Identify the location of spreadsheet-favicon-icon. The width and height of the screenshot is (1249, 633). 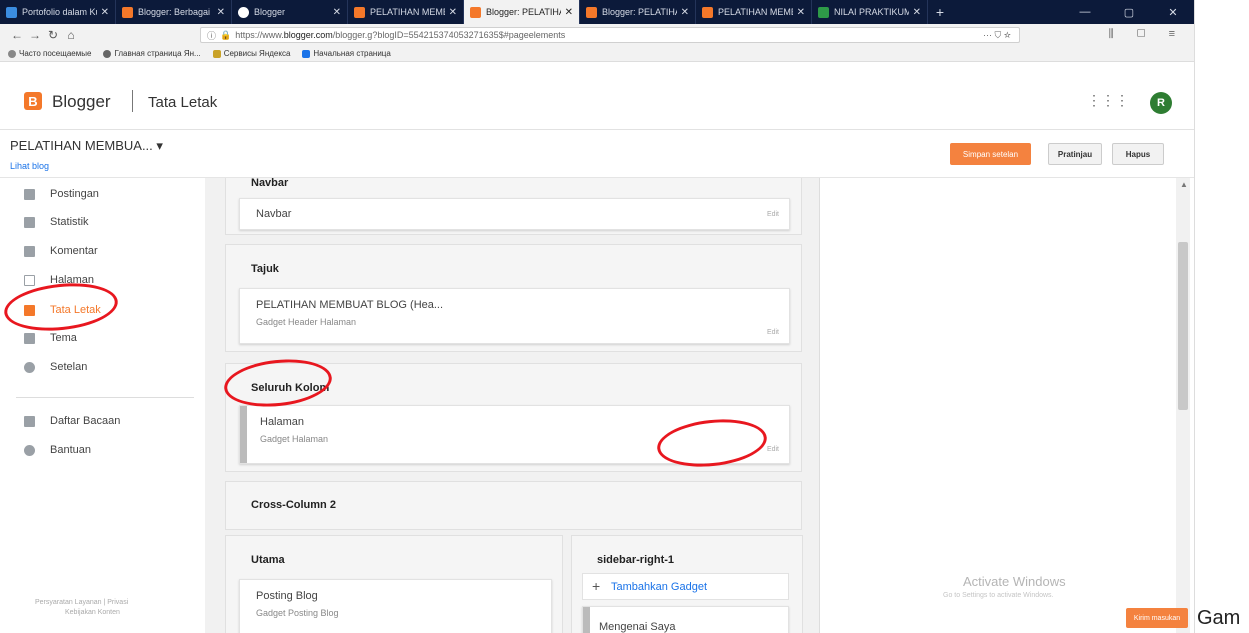
(823, 12).